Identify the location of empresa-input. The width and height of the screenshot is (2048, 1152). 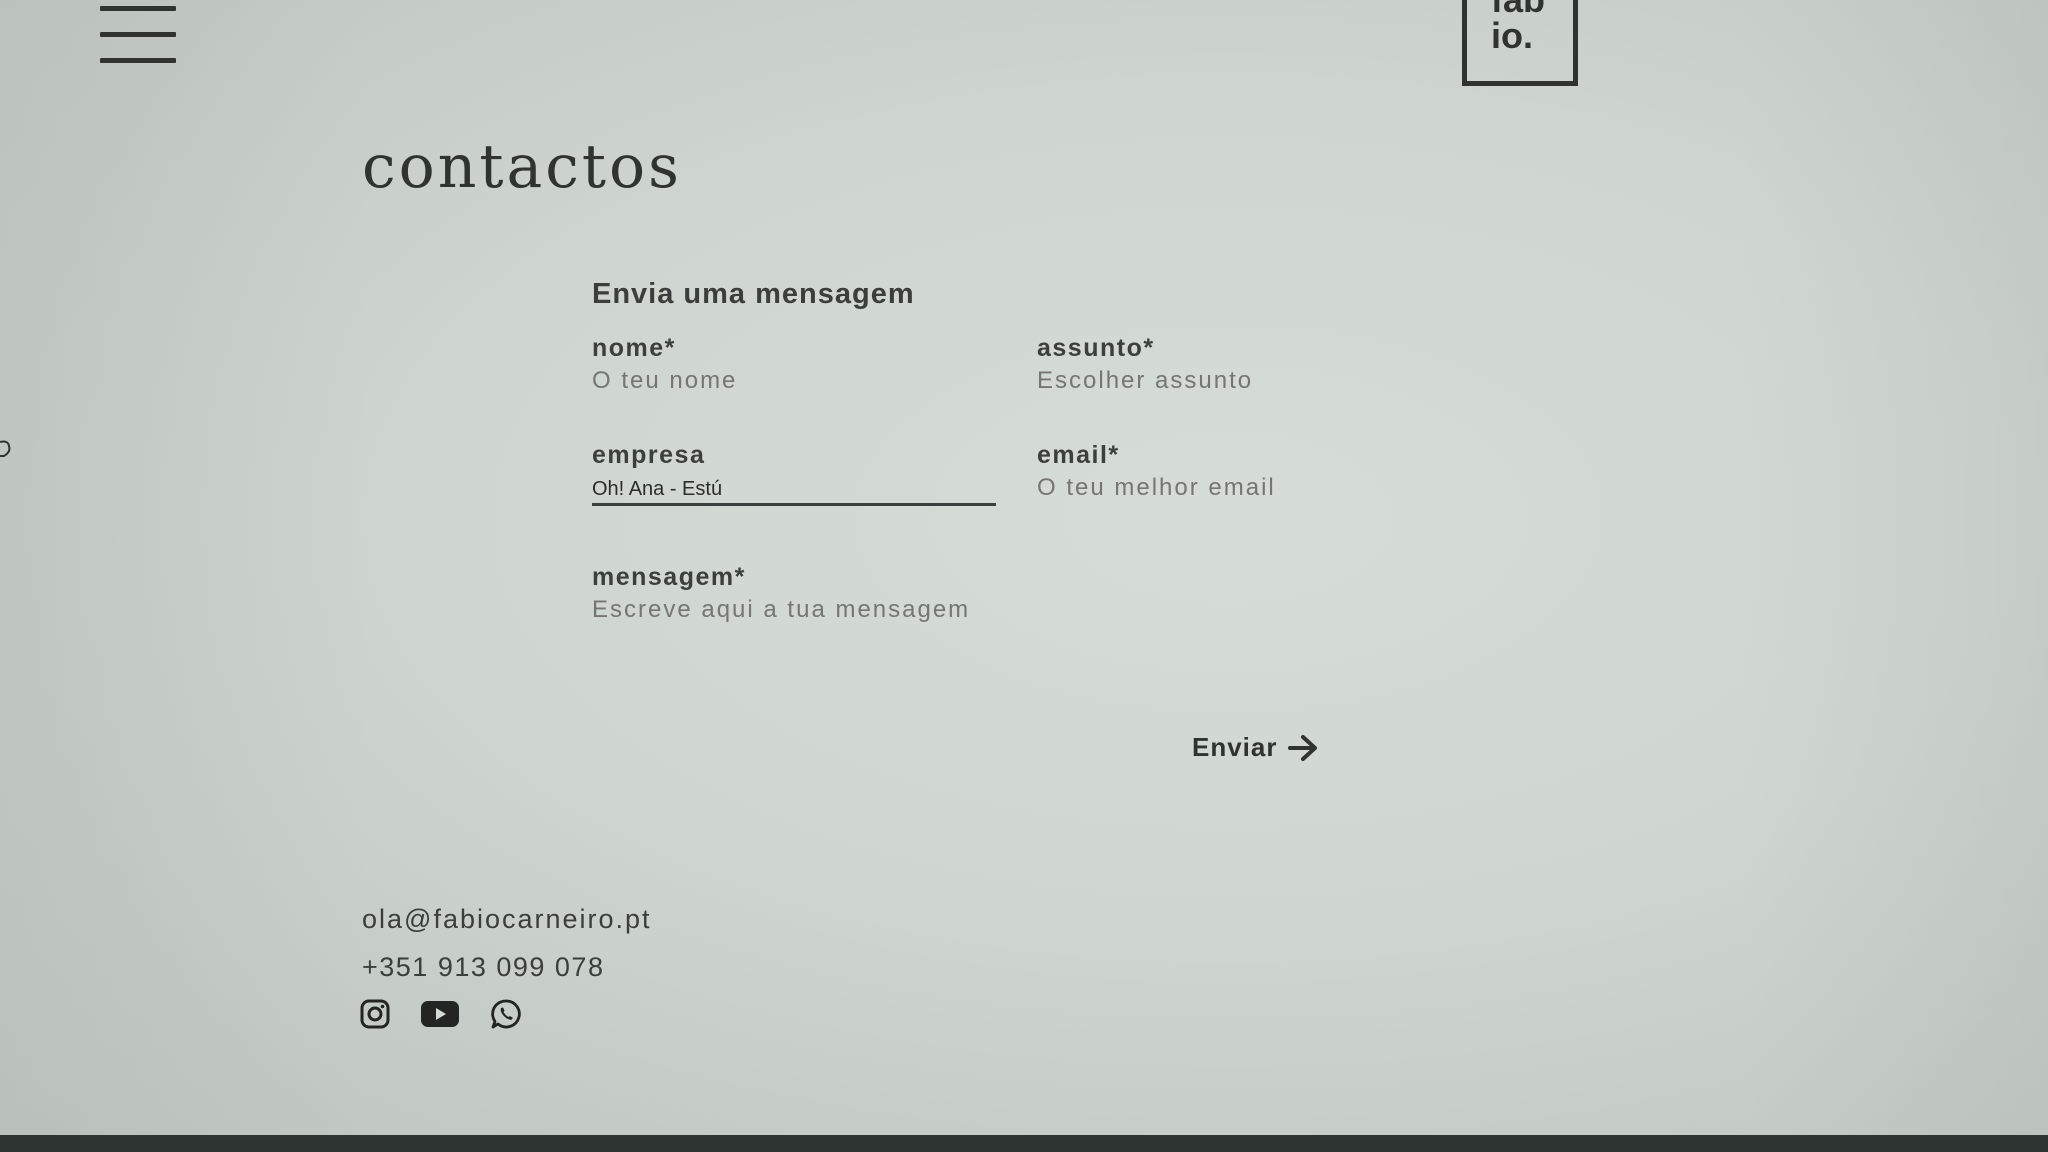
(794, 492).